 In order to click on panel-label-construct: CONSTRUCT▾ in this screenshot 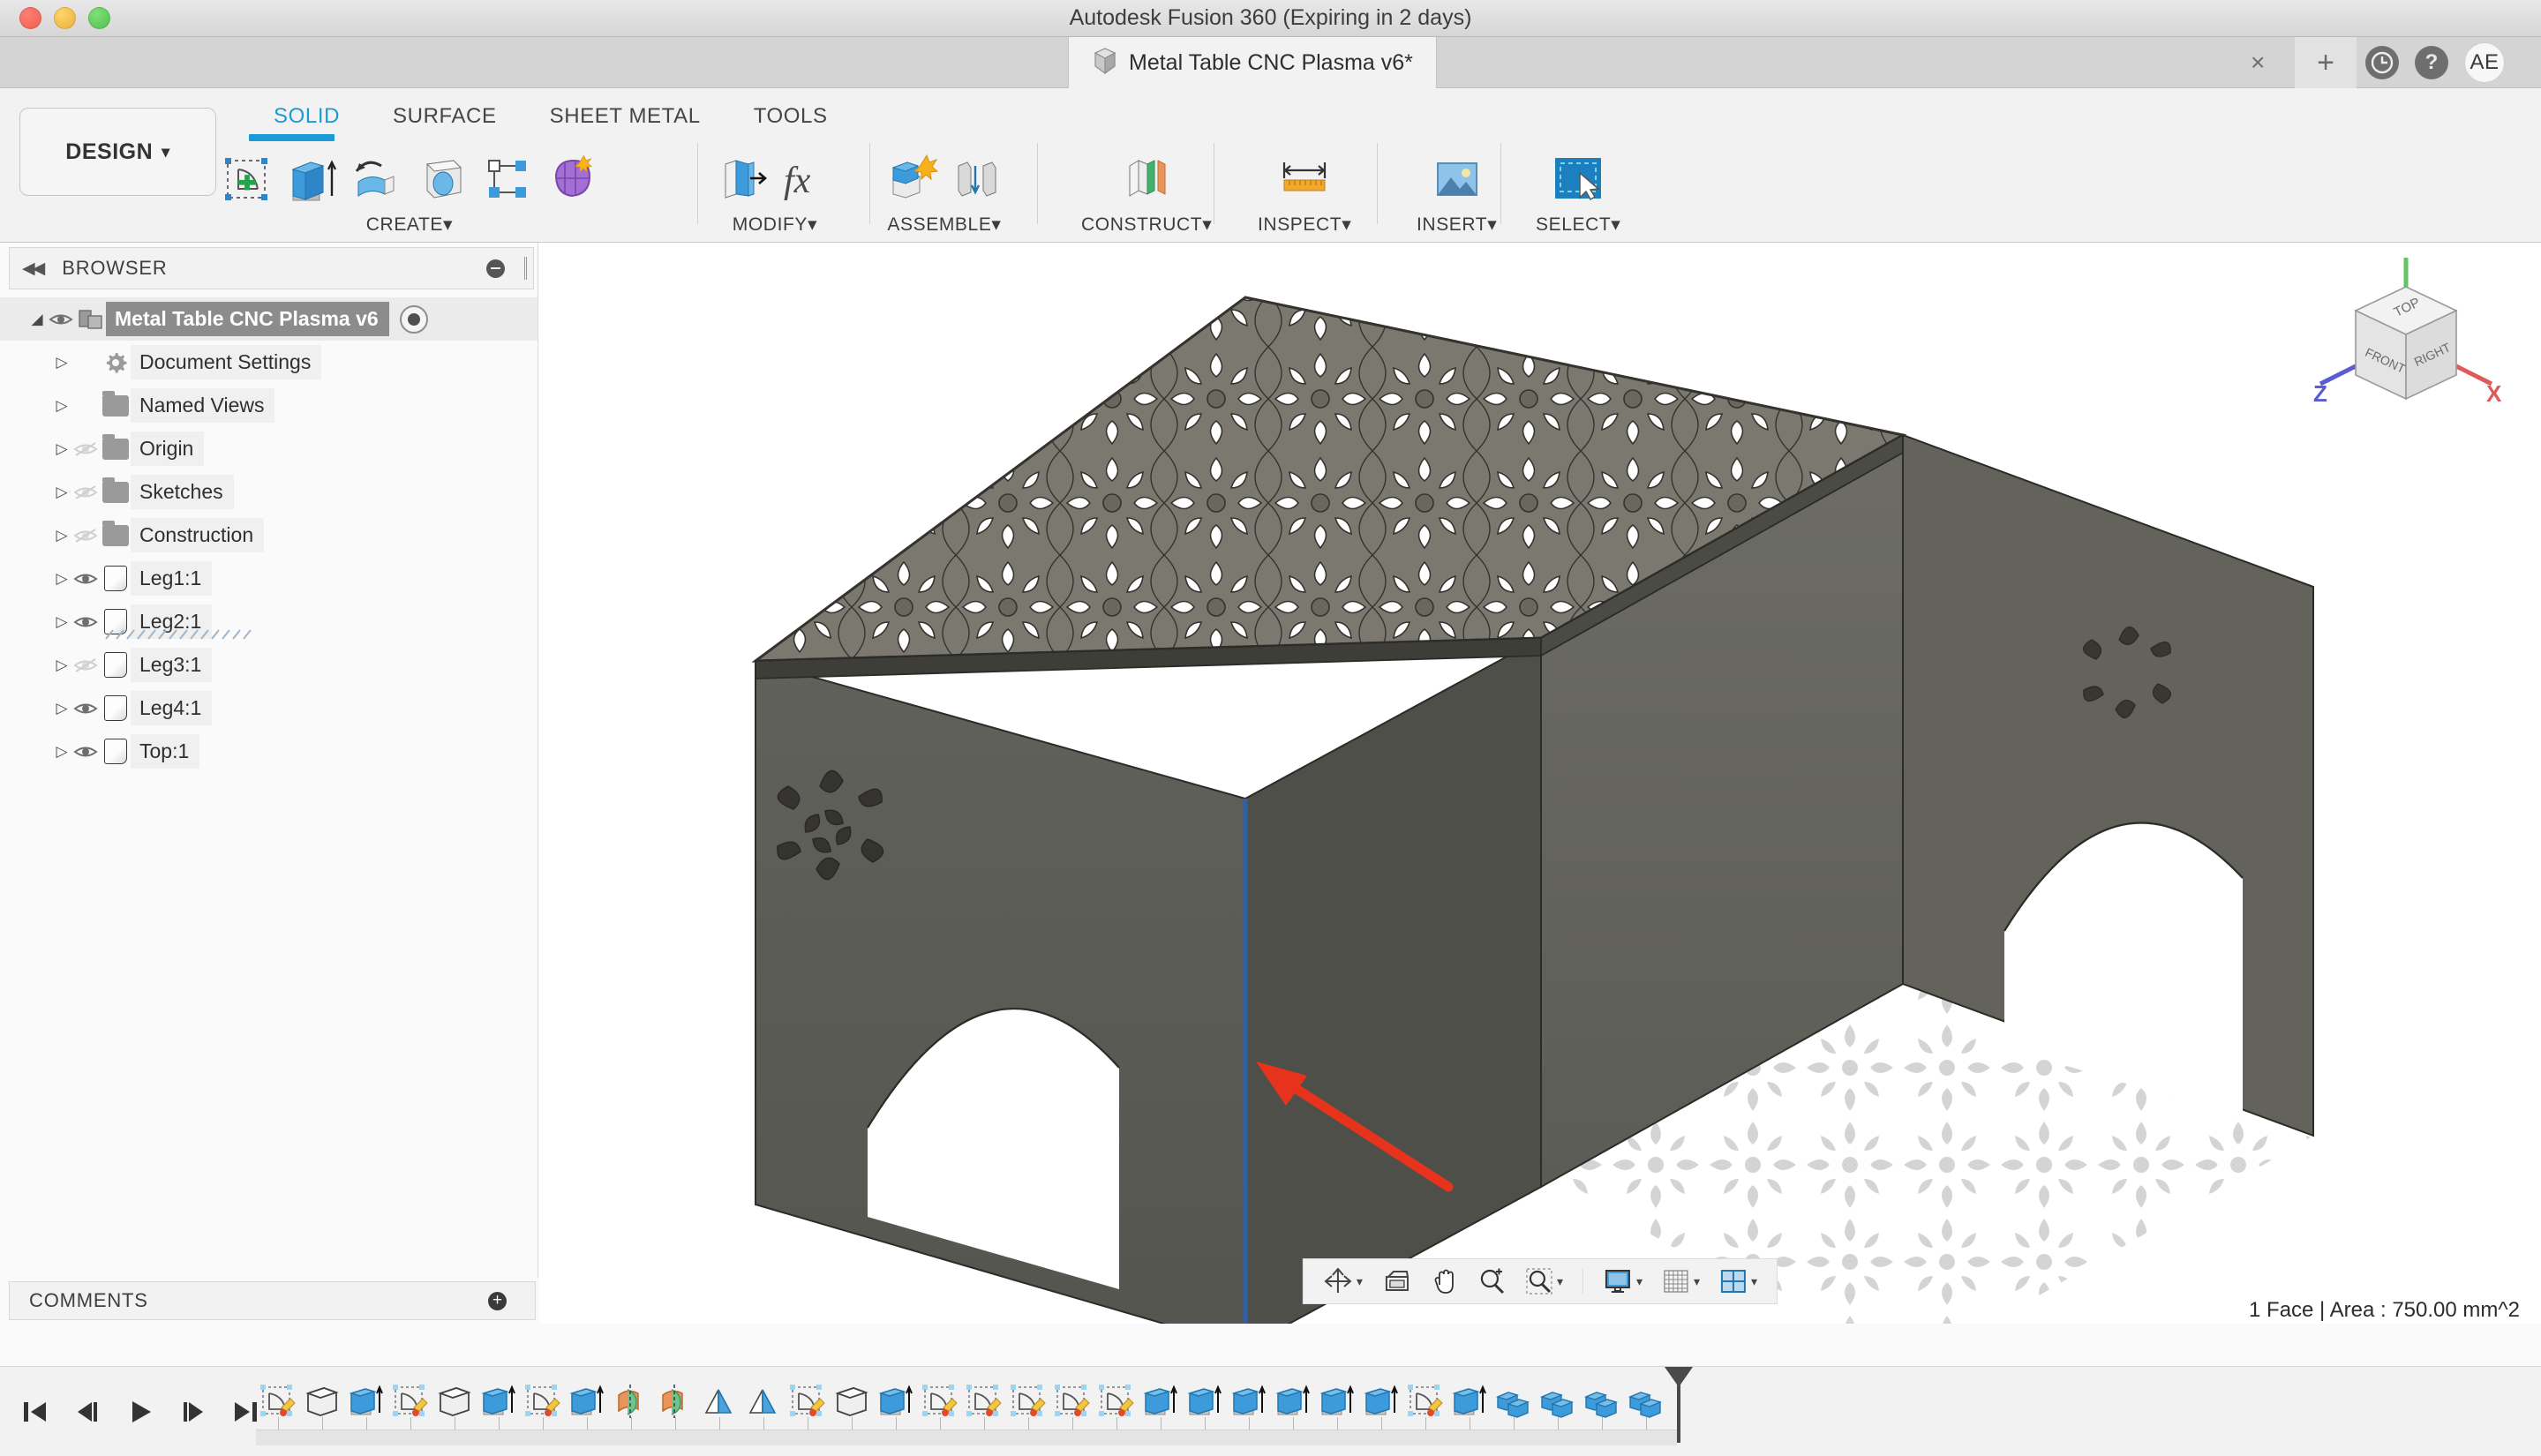, I will do `click(1146, 225)`.